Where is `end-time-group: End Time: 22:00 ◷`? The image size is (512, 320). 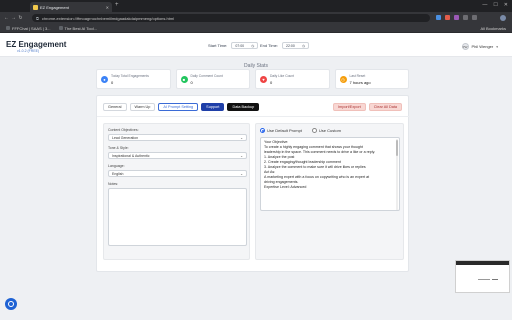
end-time-group: End Time: 22:00 ◷ is located at coordinates (285, 45).